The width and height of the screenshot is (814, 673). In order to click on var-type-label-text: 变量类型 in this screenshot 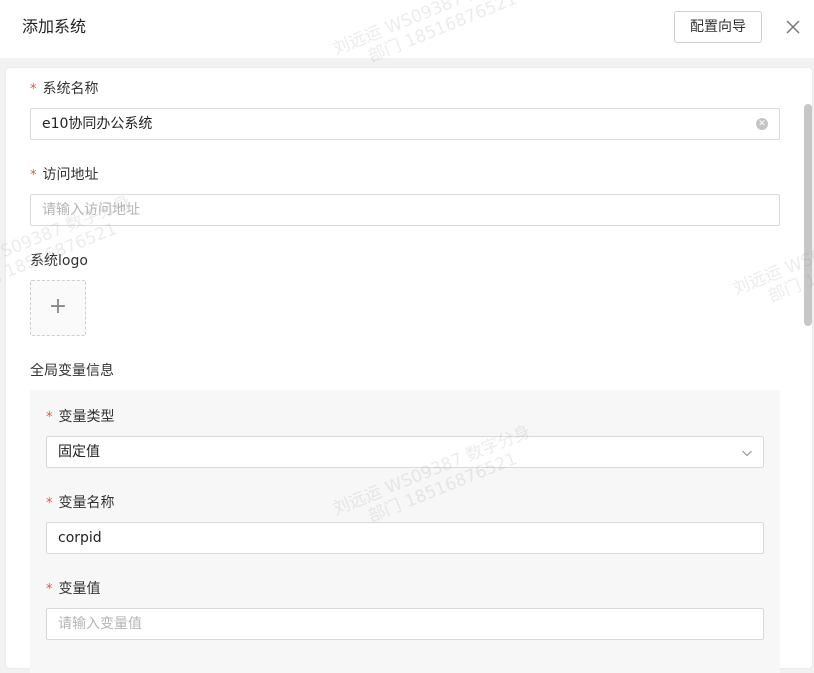, I will do `click(86, 417)`.